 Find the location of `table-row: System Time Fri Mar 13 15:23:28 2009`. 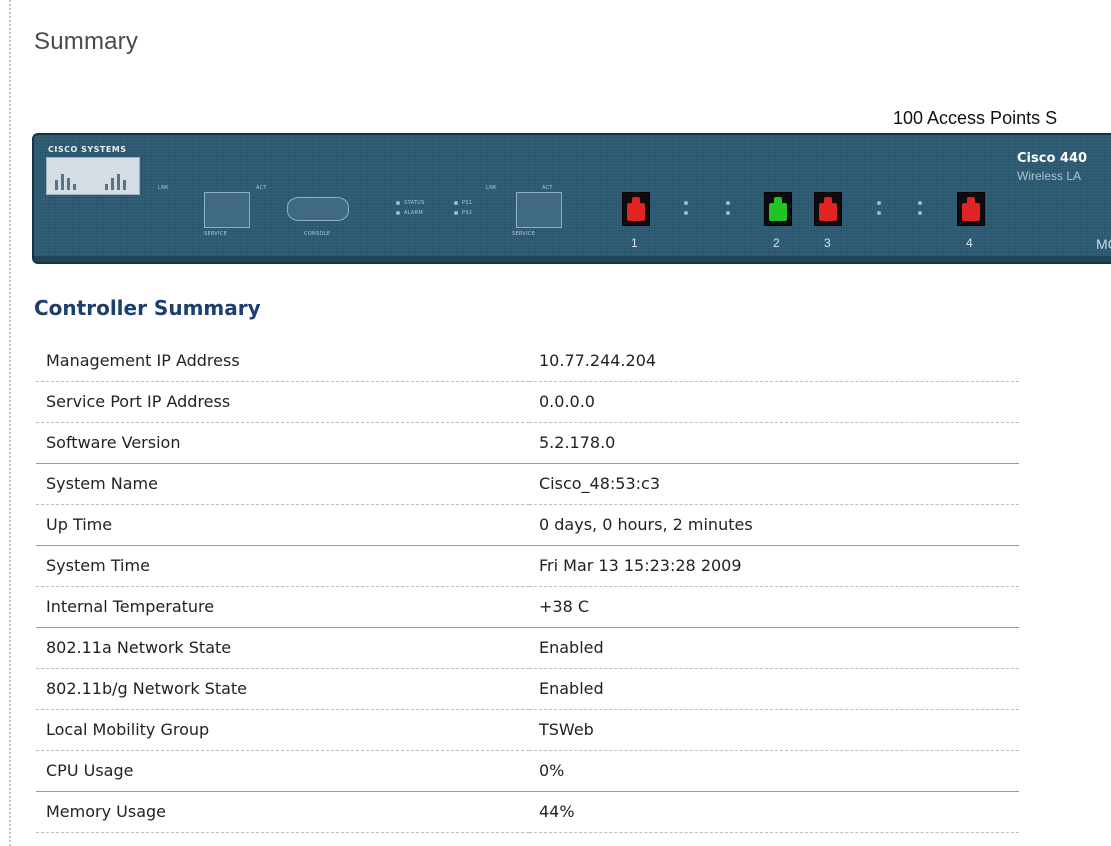

table-row: System Time Fri Mar 13 15:23:28 2009 is located at coordinates (527, 566).